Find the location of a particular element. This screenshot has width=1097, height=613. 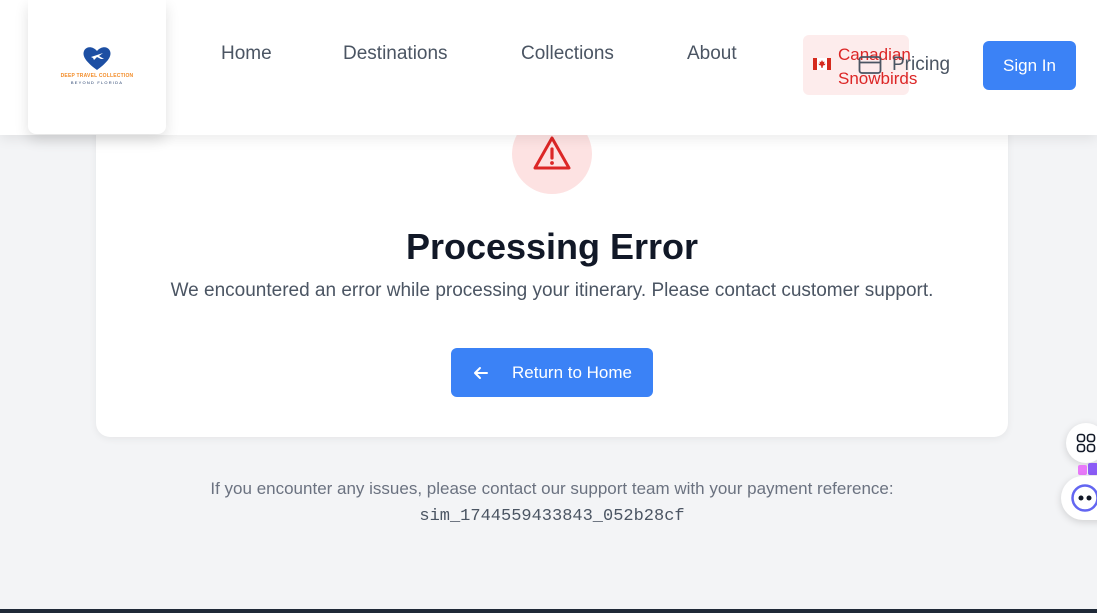

apps-widget-button is located at coordinates (1081, 443).